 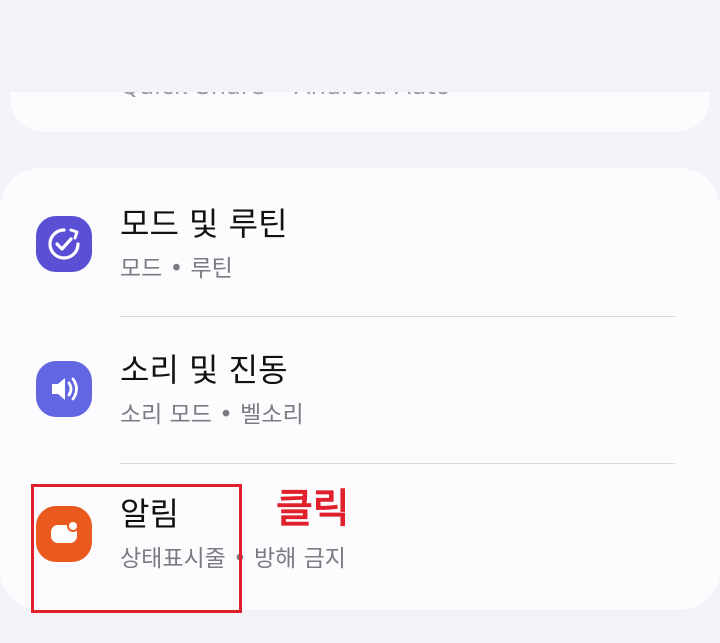 What do you see at coordinates (176, 269) in the screenshot?
I see `item-subtitle: 모드 • 루틴` at bounding box center [176, 269].